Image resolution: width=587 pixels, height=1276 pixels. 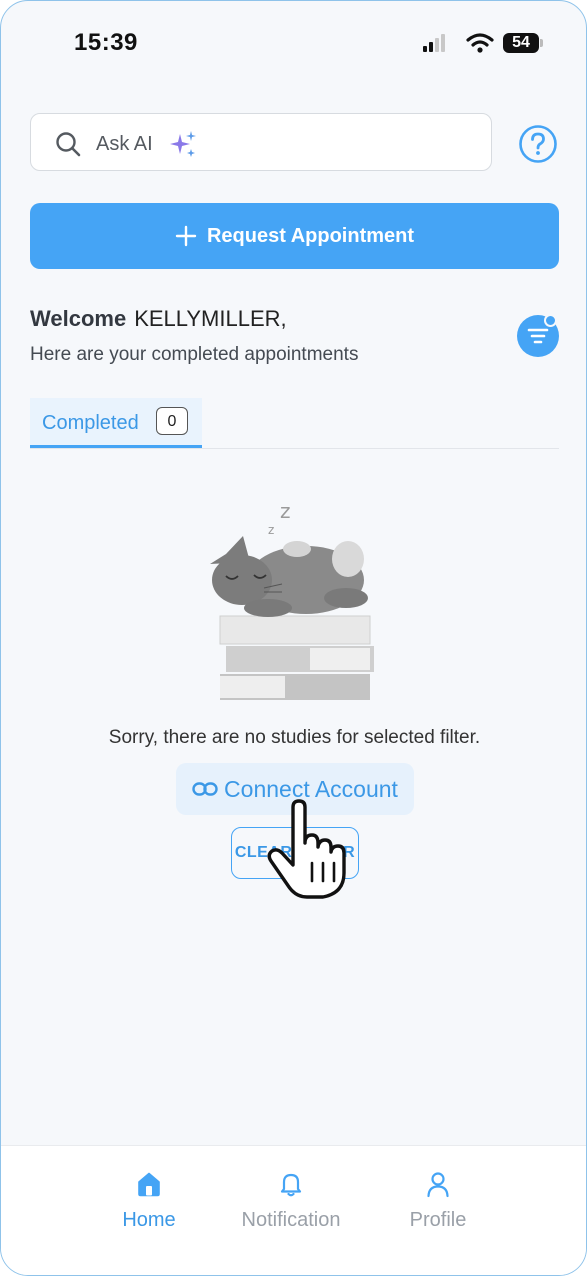 I want to click on tab-completed-count: 0, so click(x=172, y=421).